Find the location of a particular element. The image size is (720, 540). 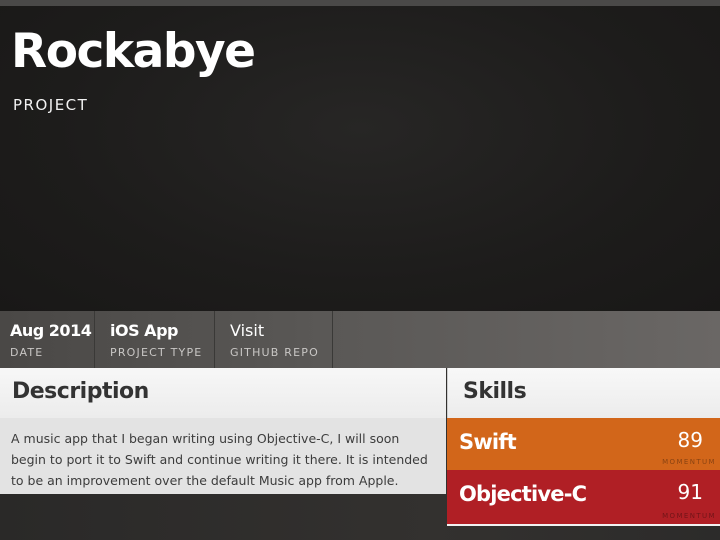

meta-project-type: iOS App PROJECT TYPE is located at coordinates (155, 339).